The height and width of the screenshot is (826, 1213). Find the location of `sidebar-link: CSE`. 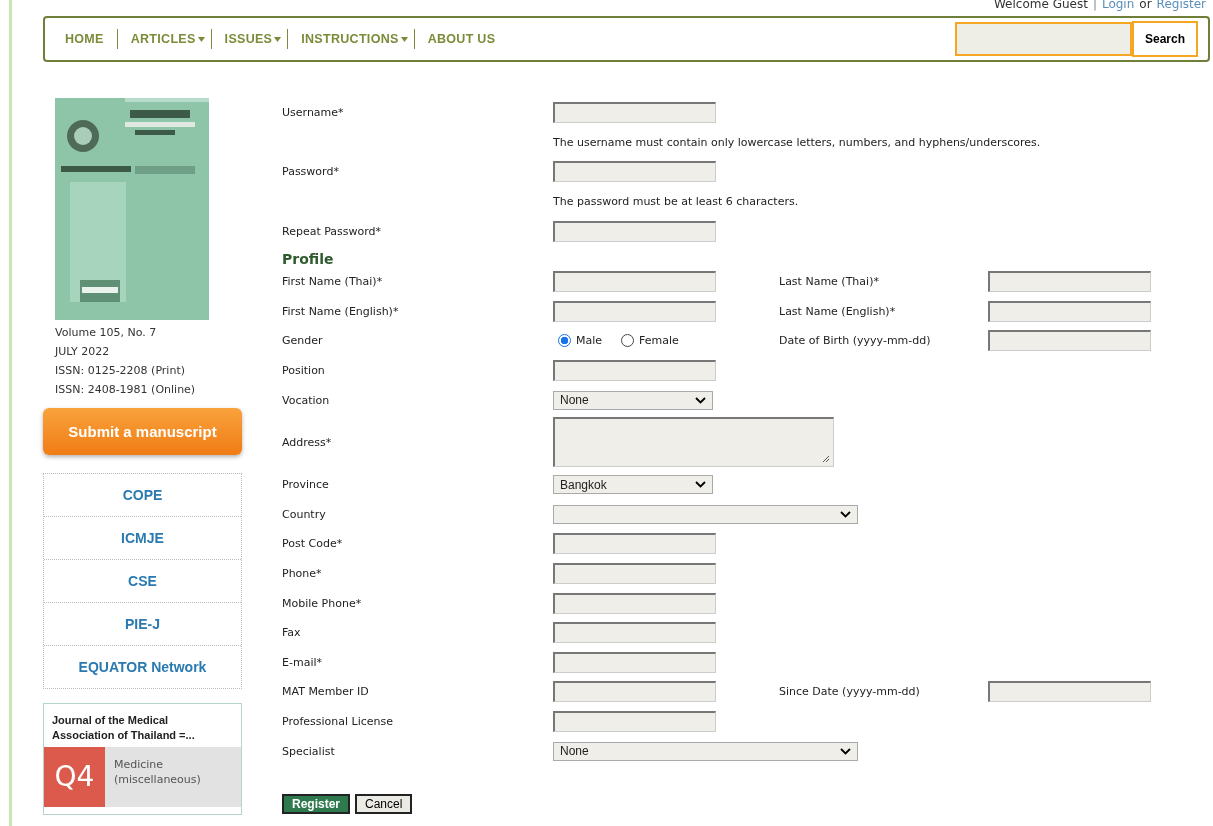

sidebar-link: CSE is located at coordinates (142, 581).